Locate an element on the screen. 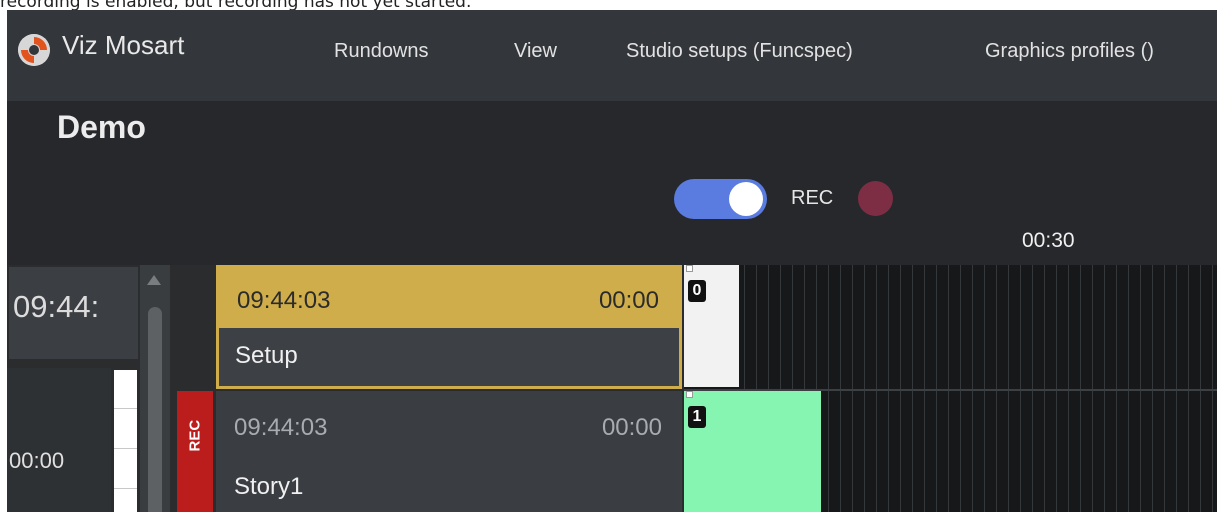 The image size is (1217, 512). menu-item-rundowns: Rundowns is located at coordinates (381, 51).